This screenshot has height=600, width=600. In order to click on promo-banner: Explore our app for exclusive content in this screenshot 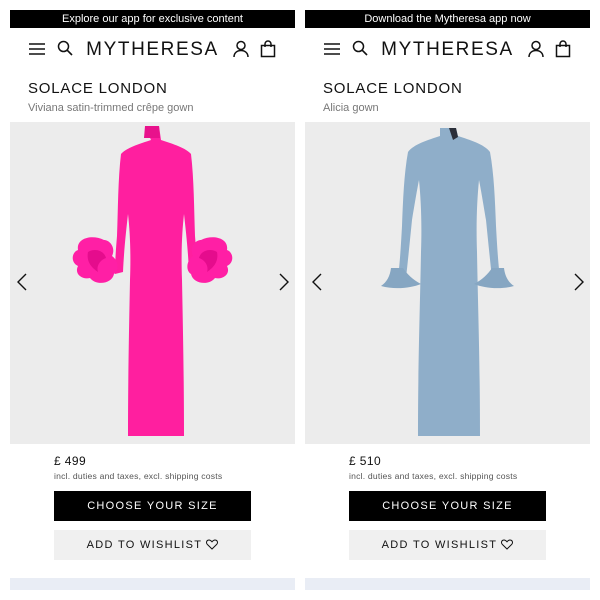, I will do `click(152, 19)`.